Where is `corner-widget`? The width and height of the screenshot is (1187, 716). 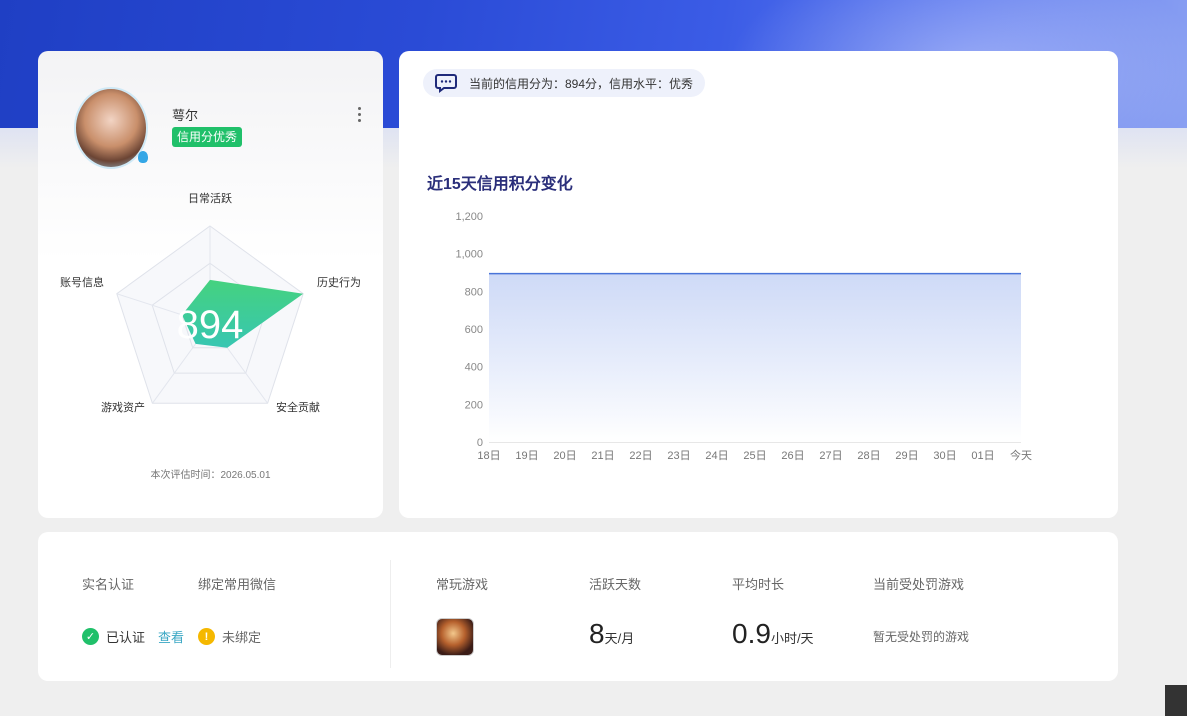 corner-widget is located at coordinates (1176, 700).